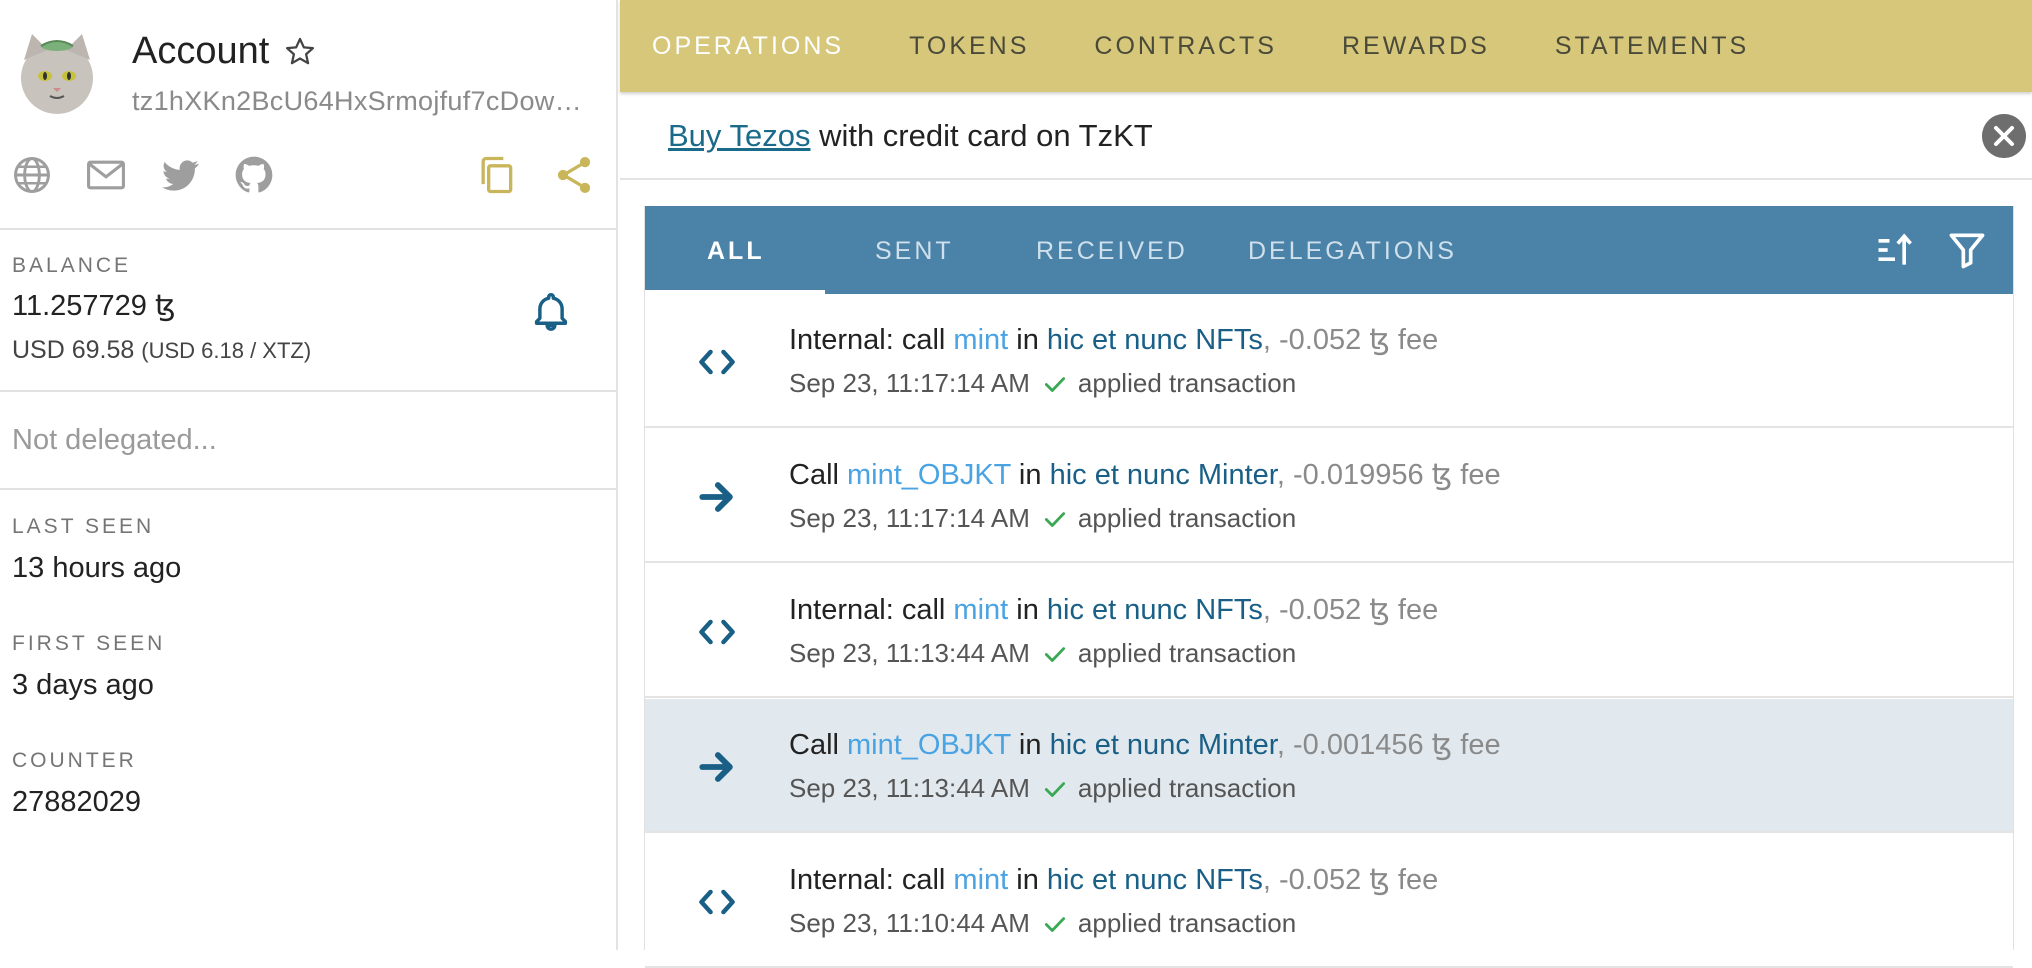 The image size is (2032, 968). What do you see at coordinates (1416, 46) in the screenshot?
I see `tab-rewards: REWARDS` at bounding box center [1416, 46].